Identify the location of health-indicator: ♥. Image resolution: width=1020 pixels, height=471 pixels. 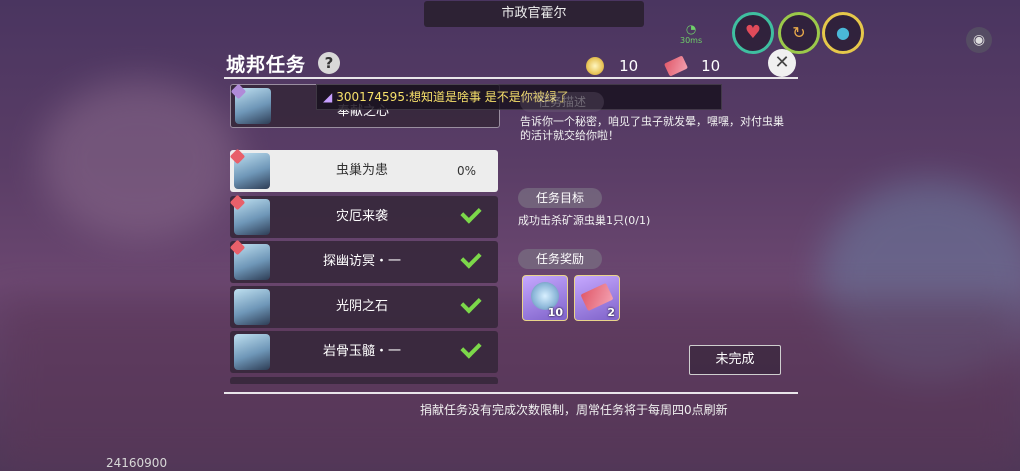
(753, 33).